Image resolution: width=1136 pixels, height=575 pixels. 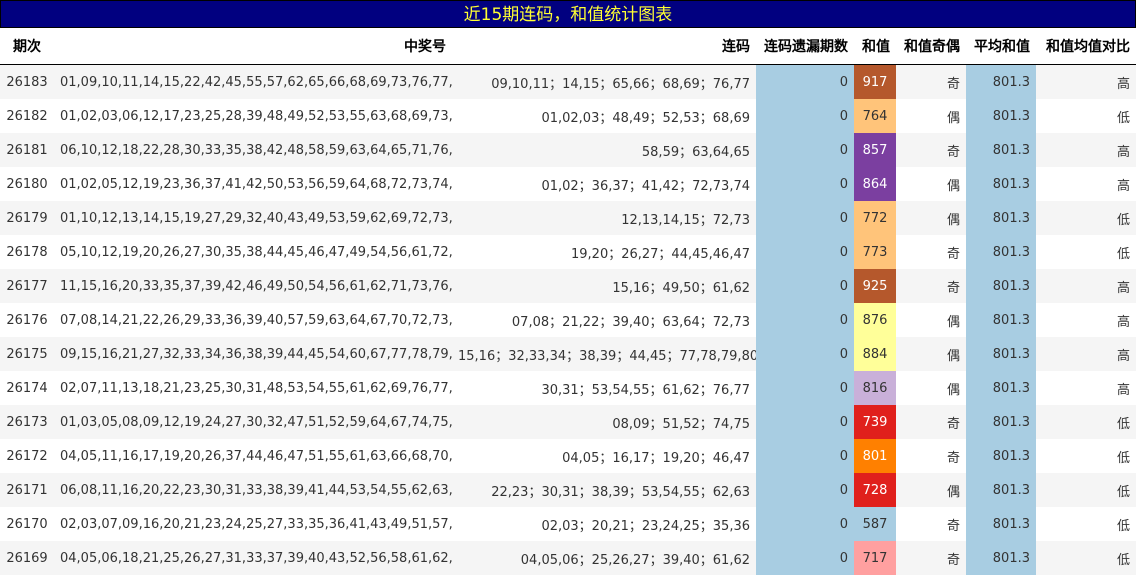 What do you see at coordinates (875, 150) in the screenshot?
I see `cell-sum: 857` at bounding box center [875, 150].